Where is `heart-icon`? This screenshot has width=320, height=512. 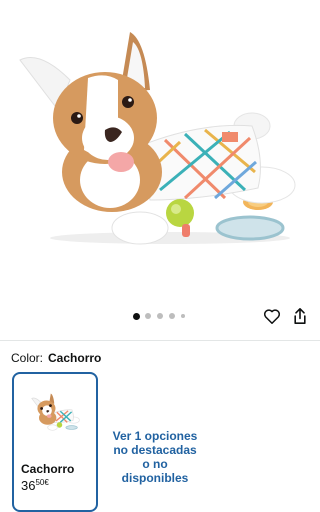
heart-icon is located at coordinates (272, 316).